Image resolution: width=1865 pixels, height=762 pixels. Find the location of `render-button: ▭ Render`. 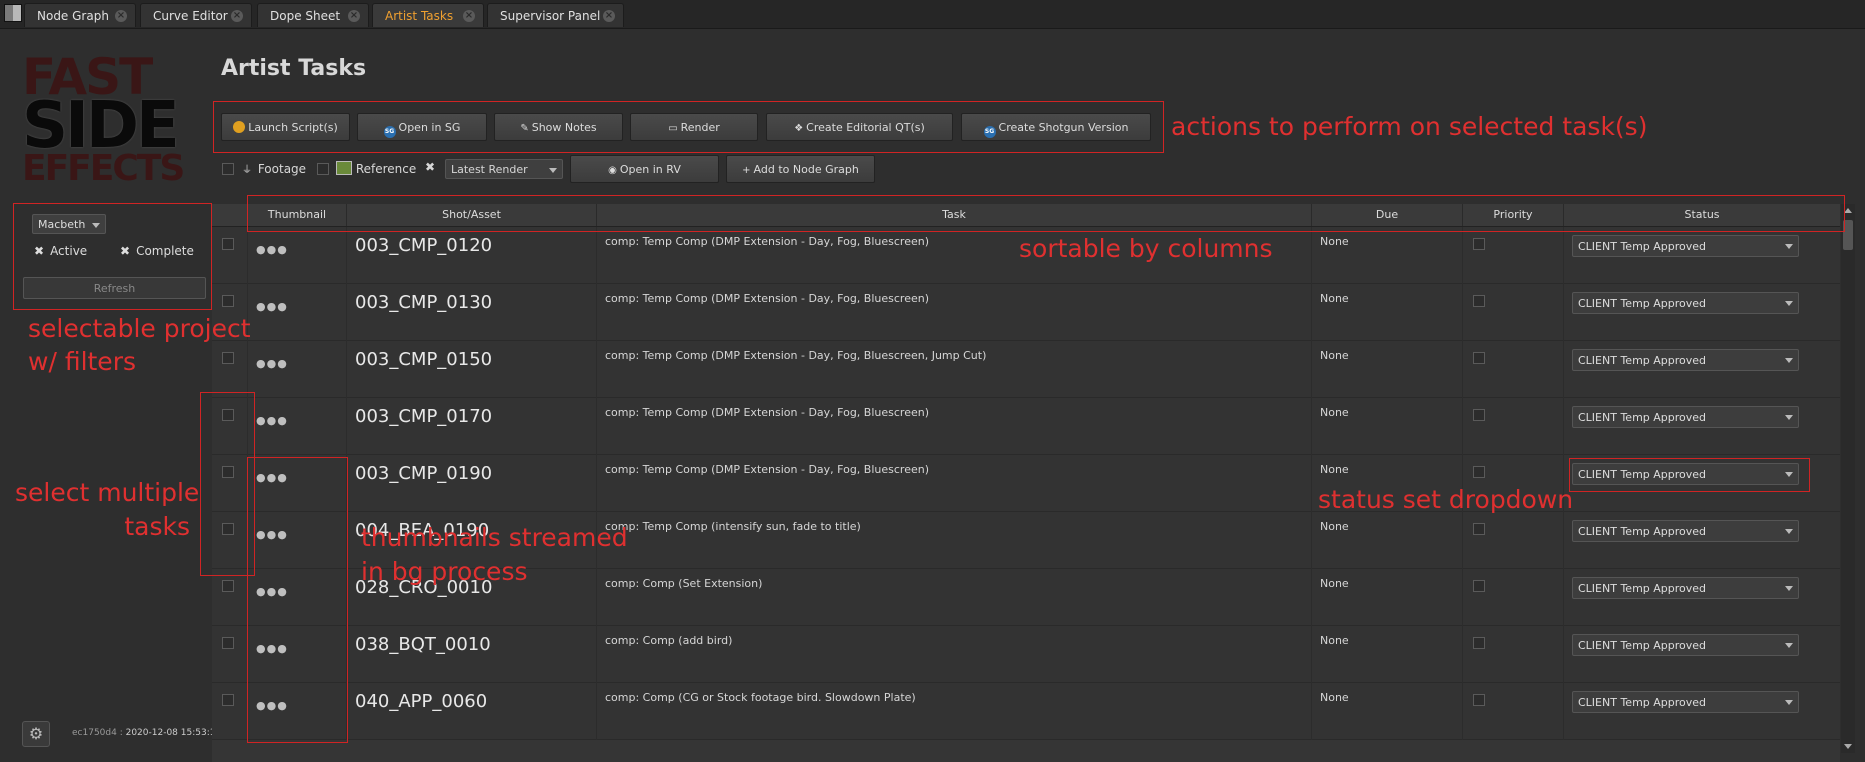

render-button: ▭ Render is located at coordinates (694, 127).